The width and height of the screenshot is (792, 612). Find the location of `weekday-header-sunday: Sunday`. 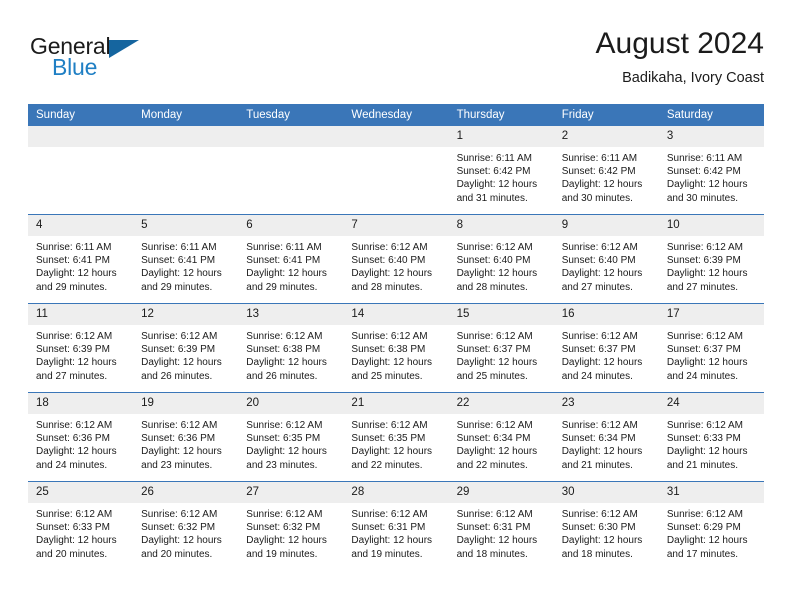

weekday-header-sunday: Sunday is located at coordinates (81, 115).